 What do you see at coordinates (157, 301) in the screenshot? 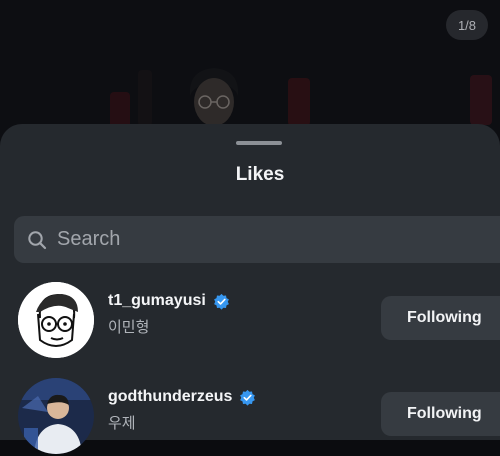
I see `username: t1_gumayusi` at bounding box center [157, 301].